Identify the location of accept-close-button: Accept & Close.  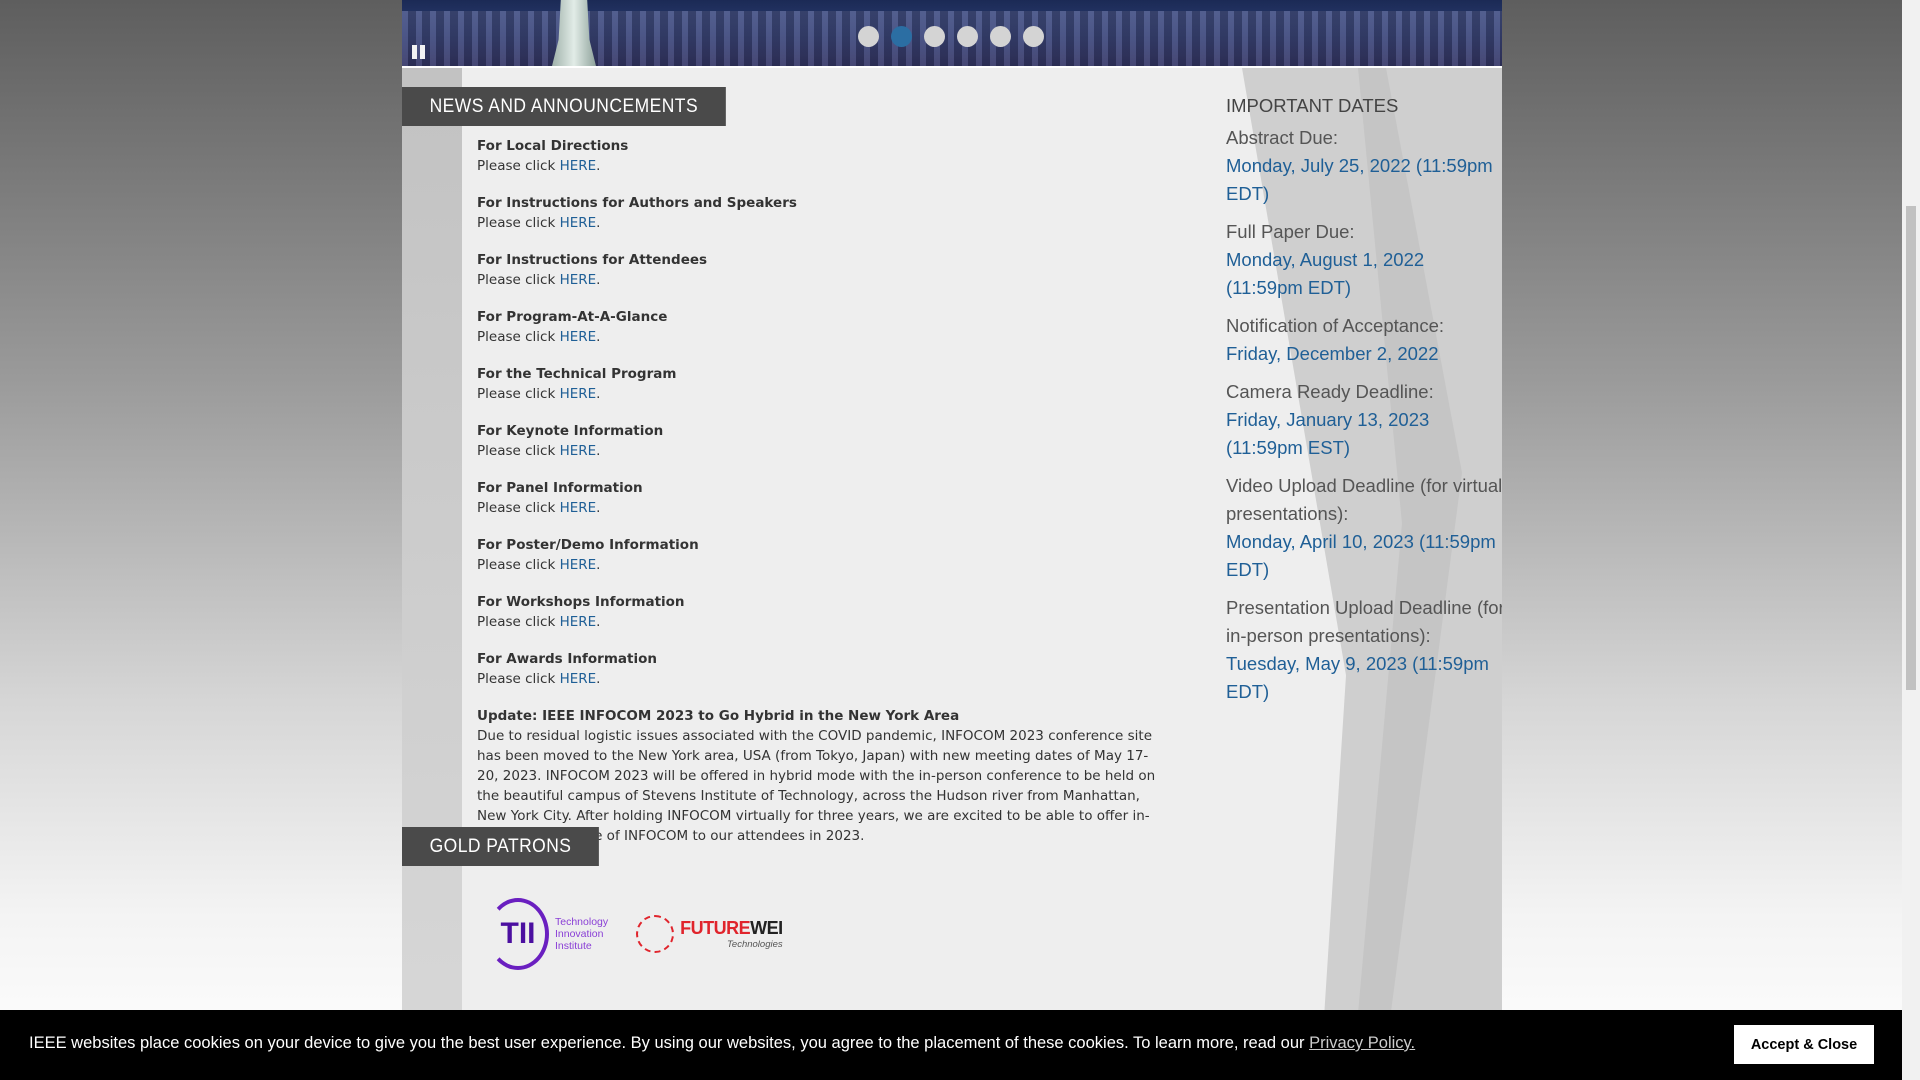
(1804, 1044).